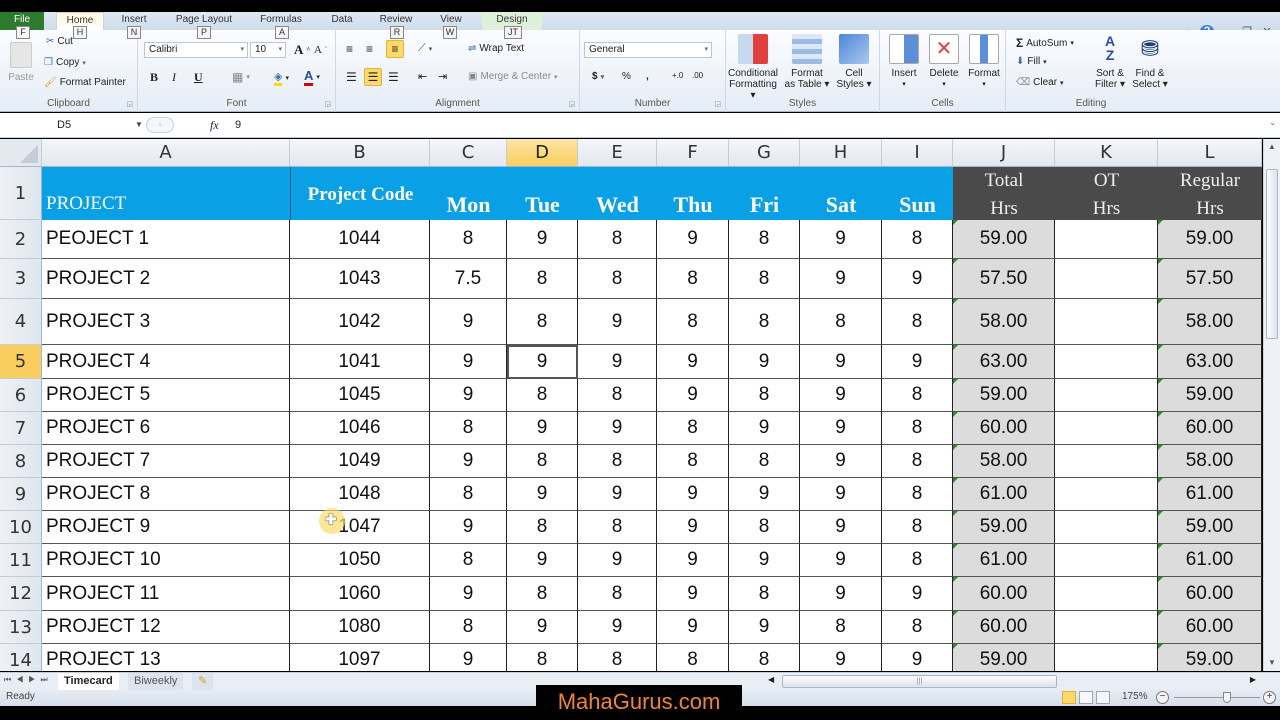 The width and height of the screenshot is (1280, 720). I want to click on format-cells-button: Format ▾, so click(984, 62).